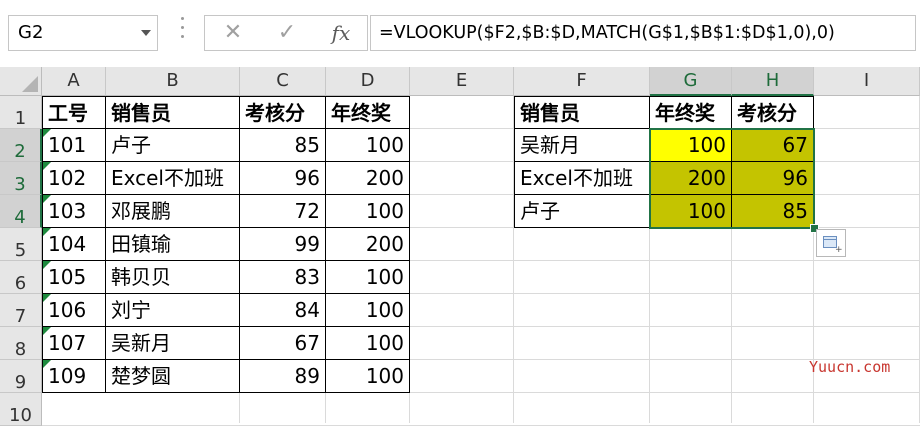 This screenshot has height=438, width=920. I want to click on table2-header-cell: 销售员, so click(582, 112).